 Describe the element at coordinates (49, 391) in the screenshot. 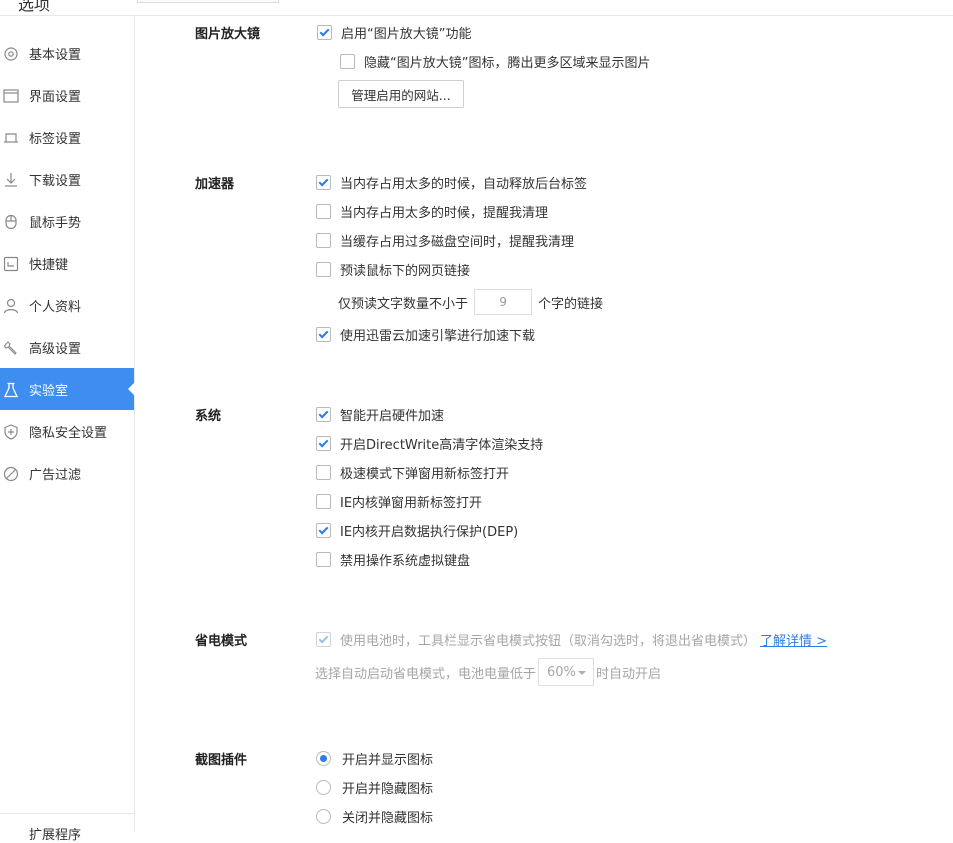

I see `sidebar-item-label: 实验室` at that location.